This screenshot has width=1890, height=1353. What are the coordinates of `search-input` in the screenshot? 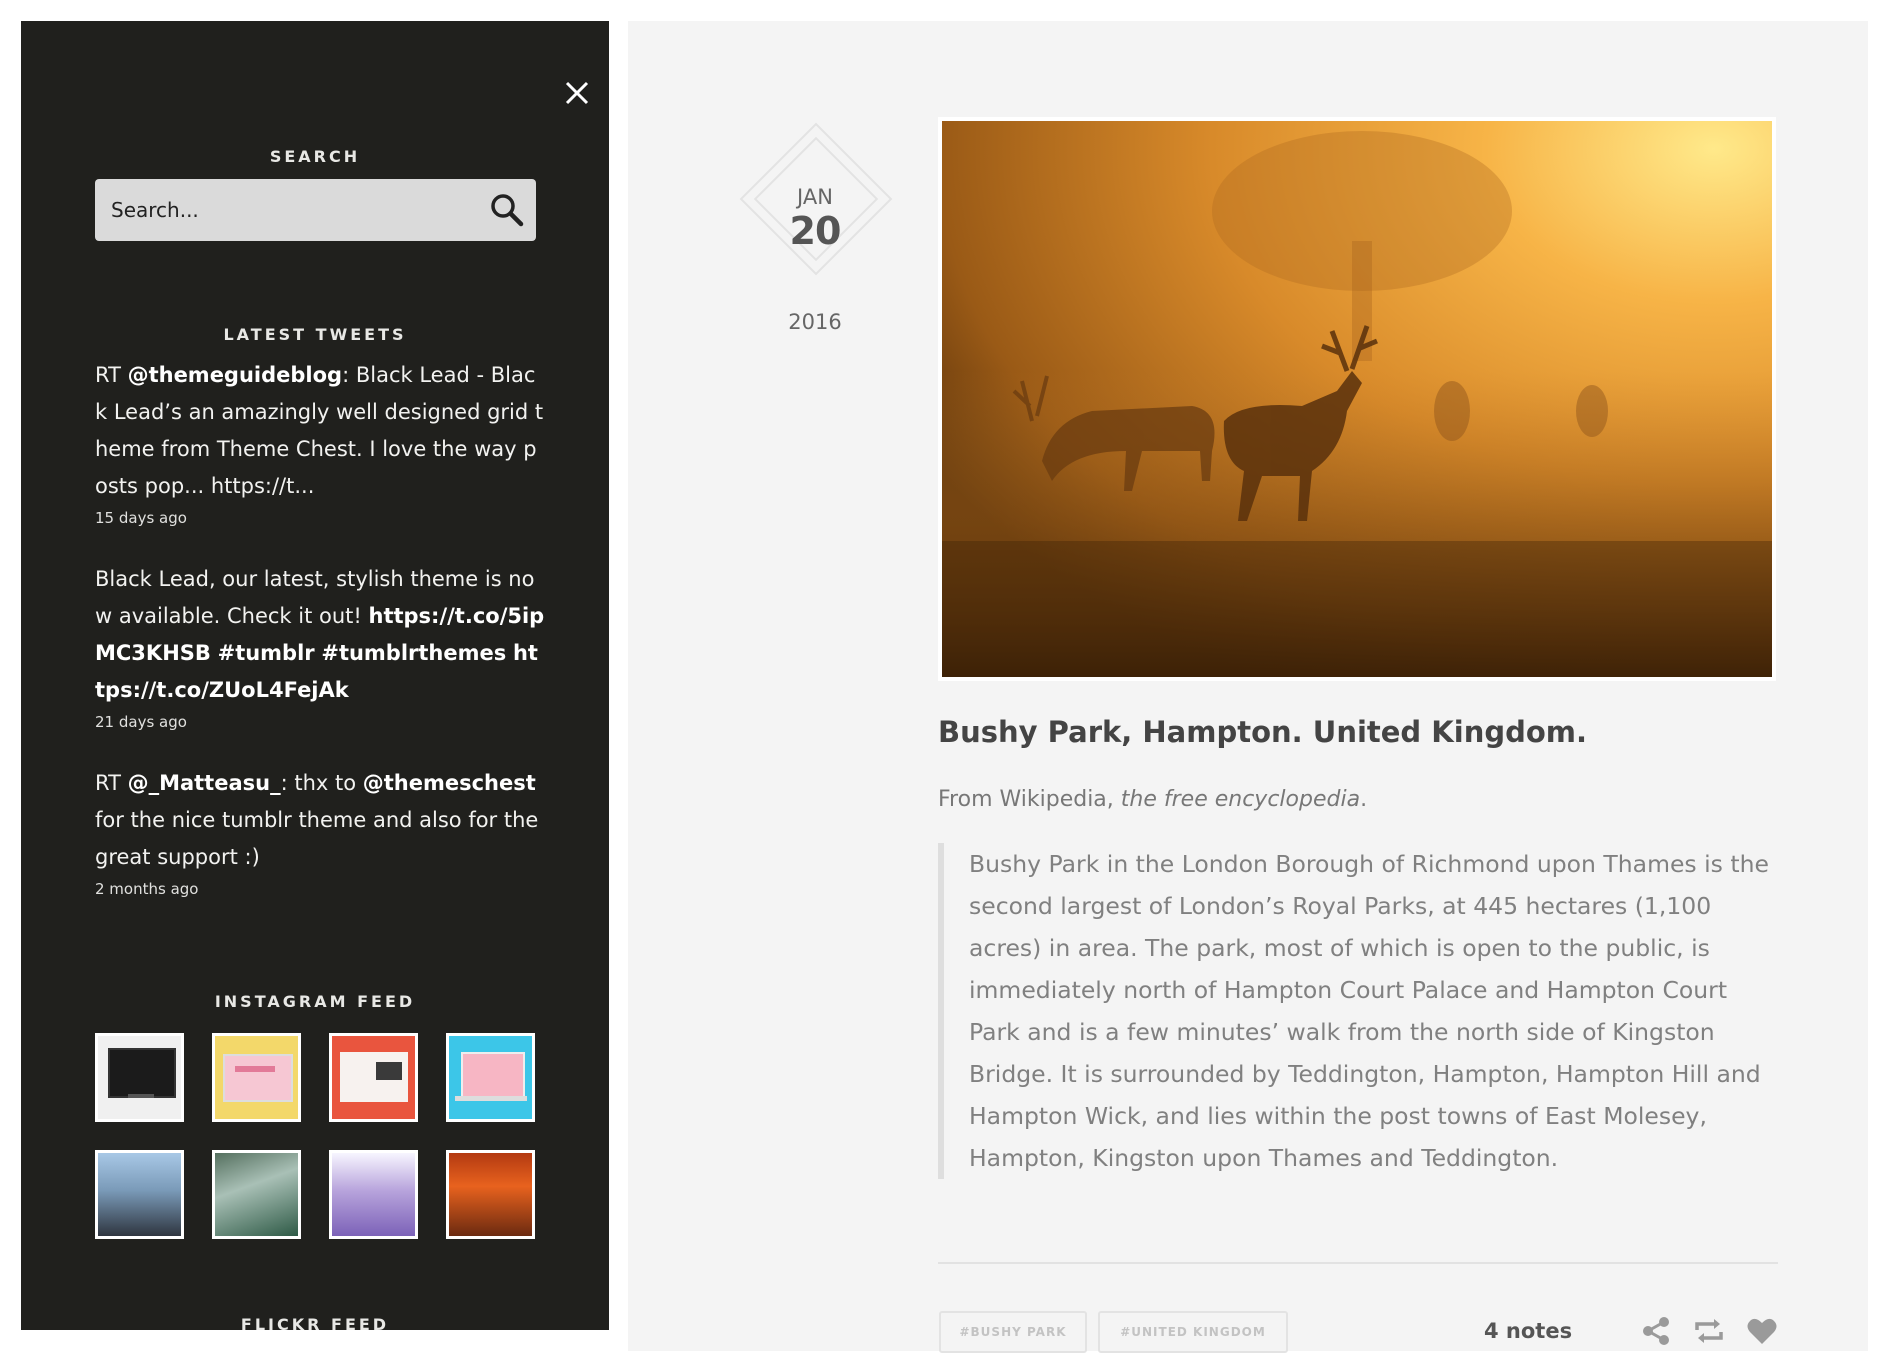 It's located at (285, 210).